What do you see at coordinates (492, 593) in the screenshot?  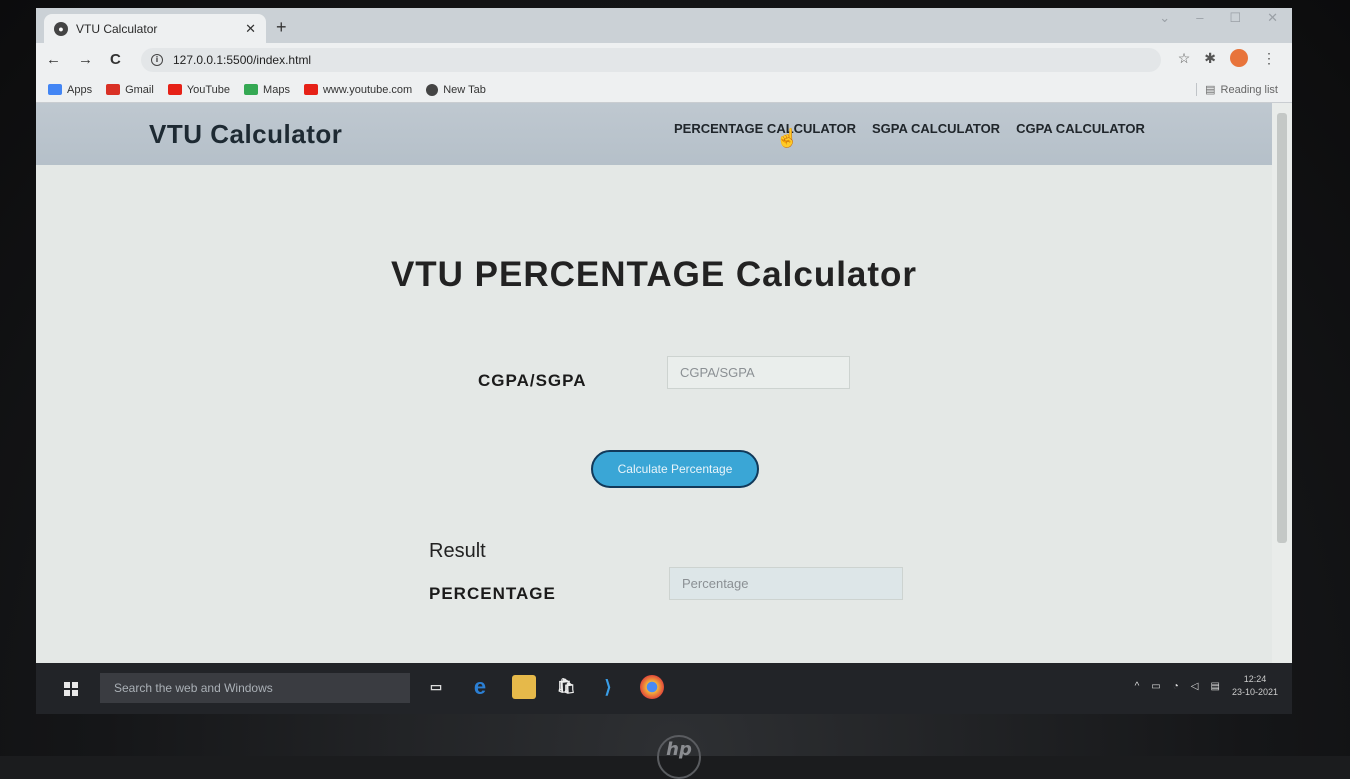 I see `percentage-label: PERCENTAGE` at bounding box center [492, 593].